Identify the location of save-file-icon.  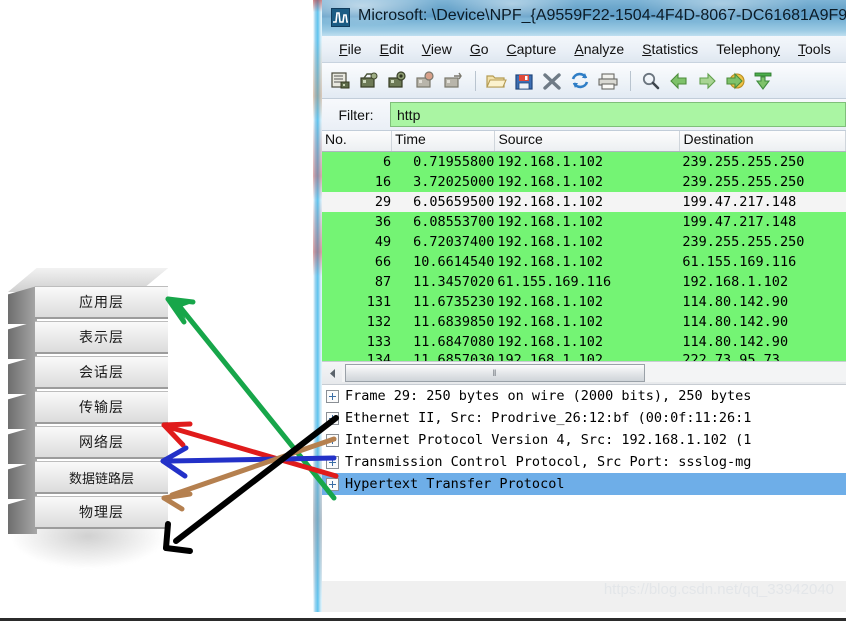
(524, 81).